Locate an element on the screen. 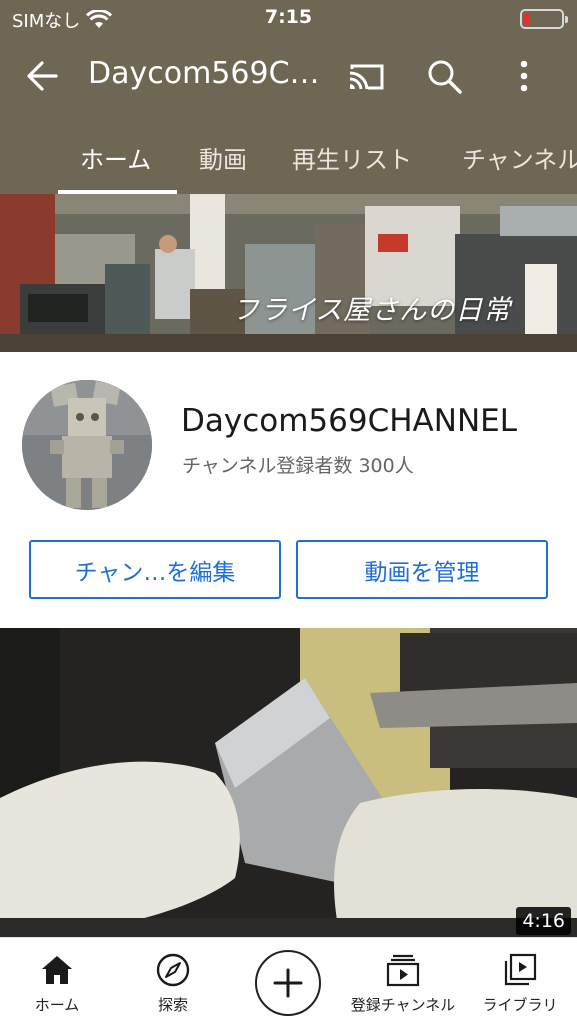 Image resolution: width=577 pixels, height=1024 pixels. battery-icon is located at coordinates (544, 19).